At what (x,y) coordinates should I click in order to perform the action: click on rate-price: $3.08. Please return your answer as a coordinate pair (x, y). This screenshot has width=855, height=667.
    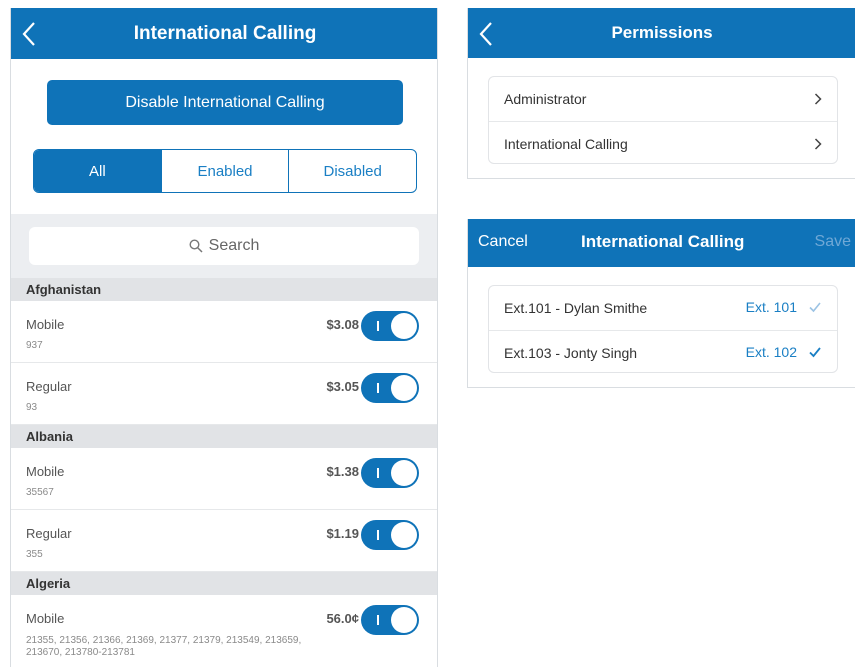
    Looking at the image, I should click on (342, 324).